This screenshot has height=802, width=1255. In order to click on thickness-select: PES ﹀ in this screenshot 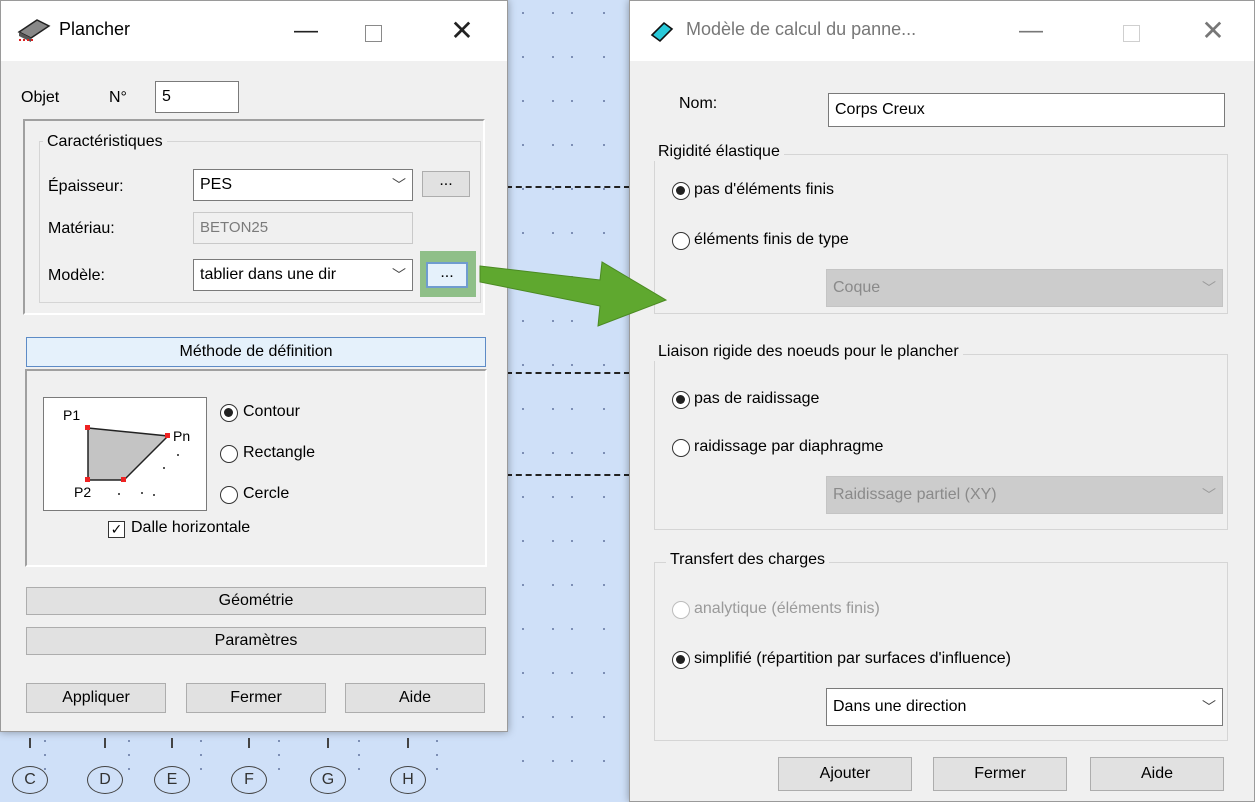, I will do `click(303, 185)`.